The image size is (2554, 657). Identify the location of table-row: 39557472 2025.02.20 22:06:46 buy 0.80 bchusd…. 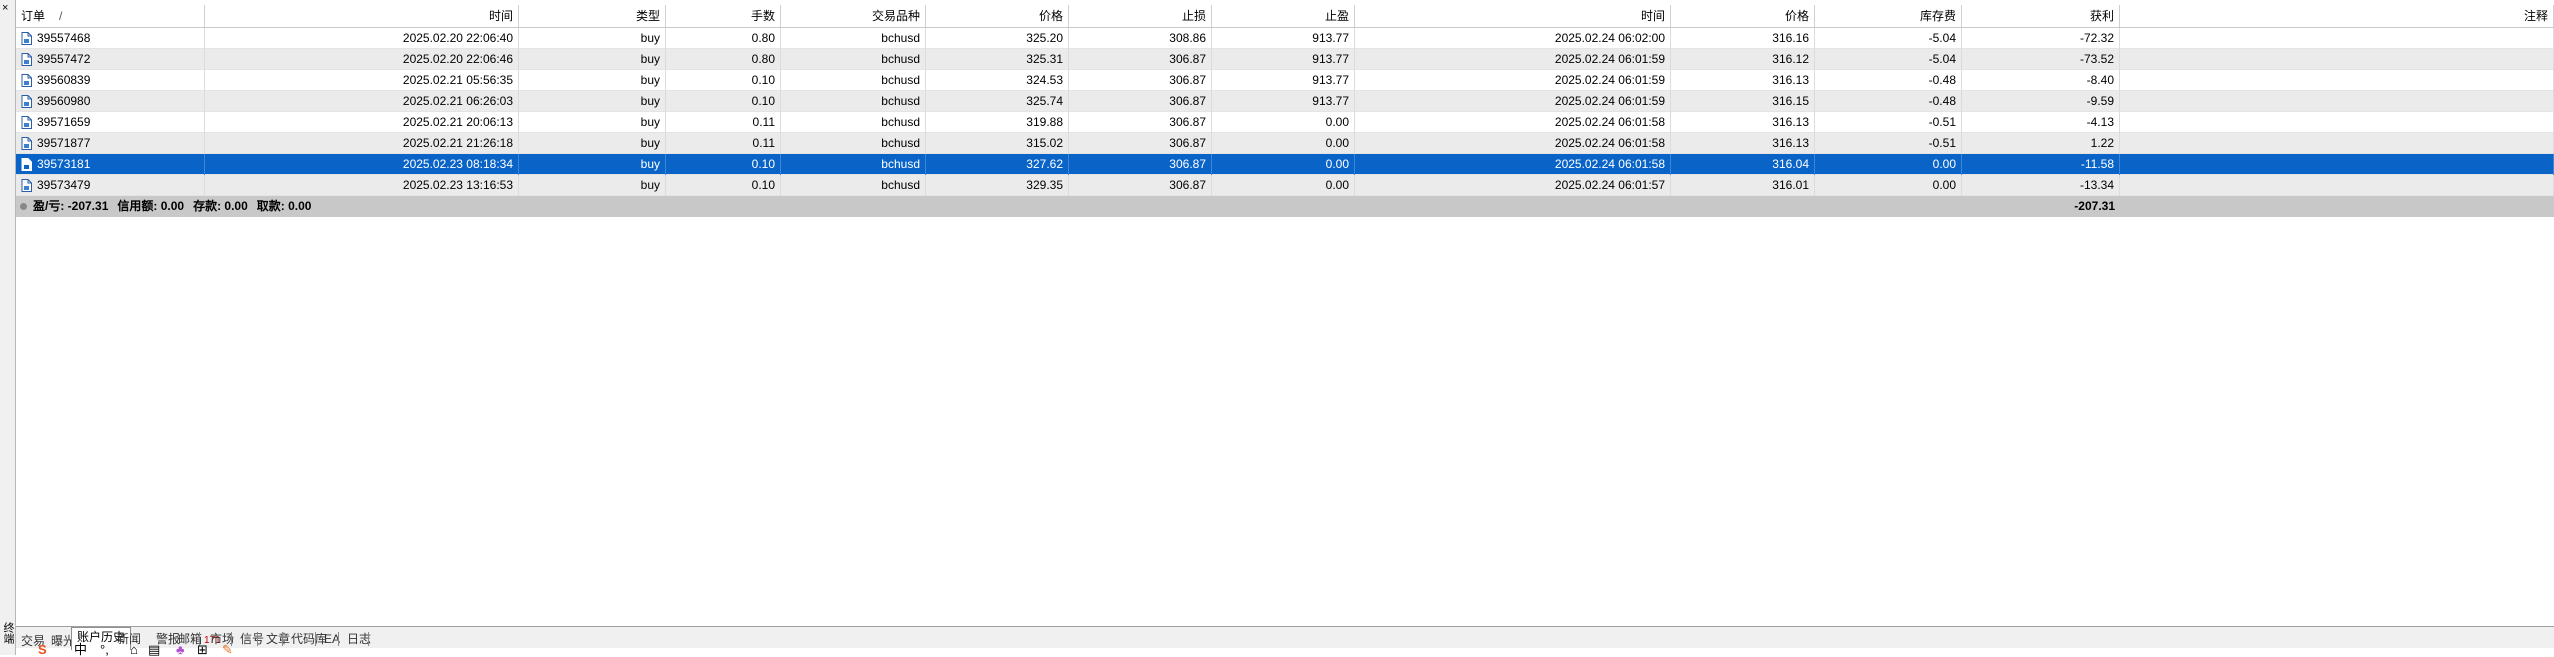
(1285, 59).